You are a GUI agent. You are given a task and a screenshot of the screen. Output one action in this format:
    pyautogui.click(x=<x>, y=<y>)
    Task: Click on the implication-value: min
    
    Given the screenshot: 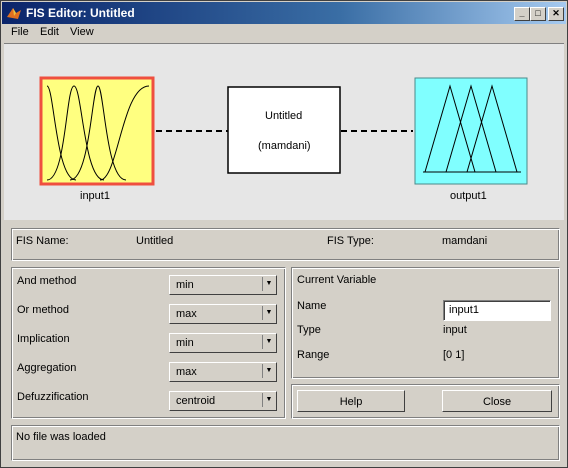 What is the action you would take?
    pyautogui.click(x=185, y=343)
    